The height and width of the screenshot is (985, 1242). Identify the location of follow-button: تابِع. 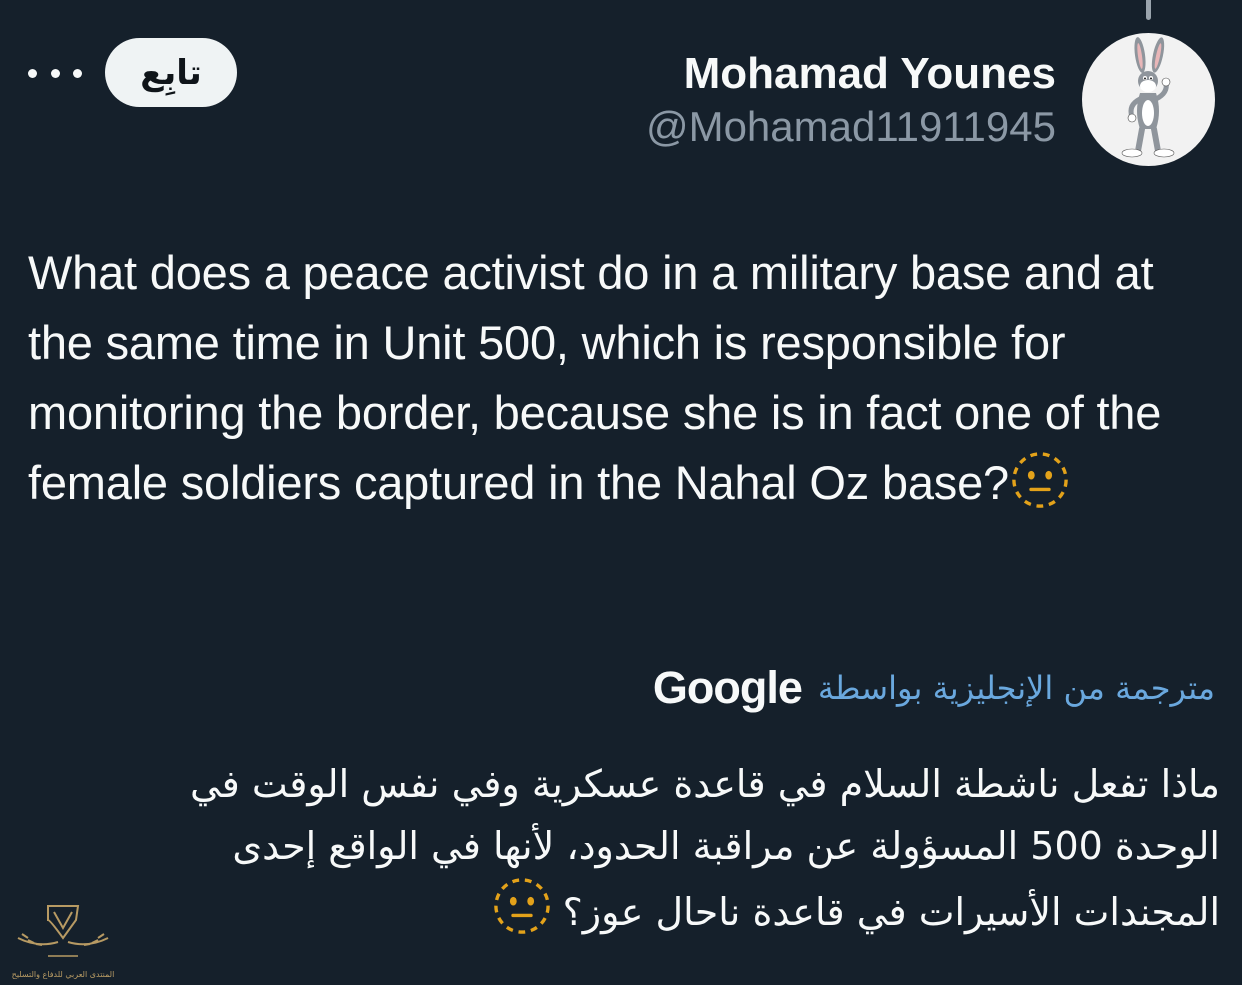
(171, 72).